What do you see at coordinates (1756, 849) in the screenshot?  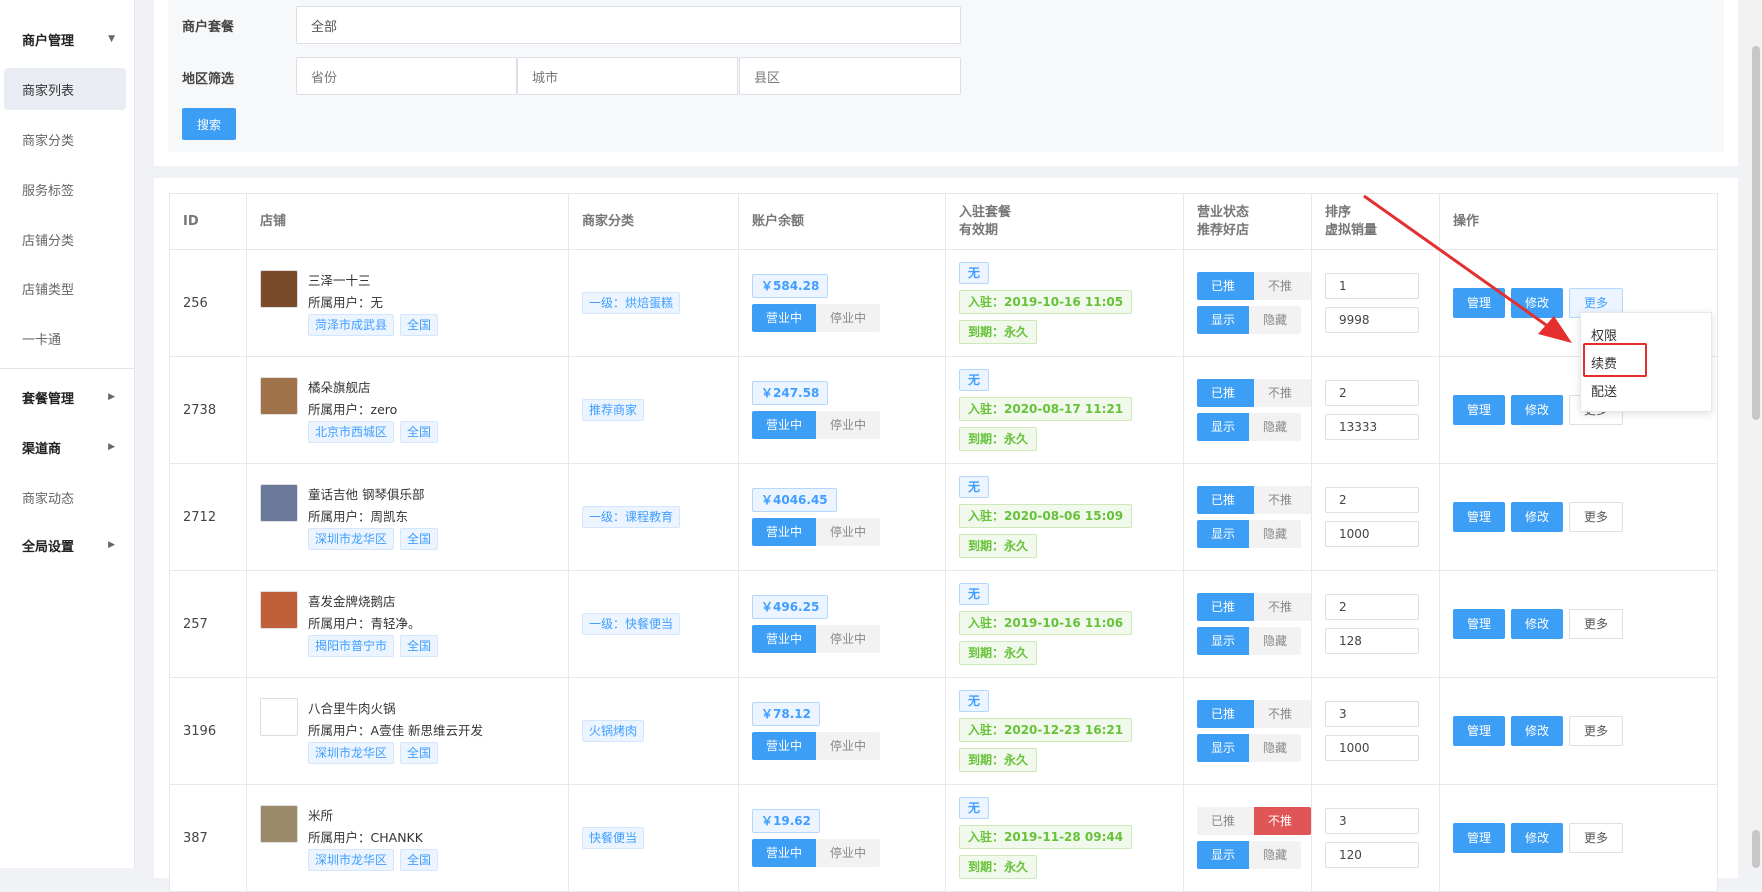 I see `scrollbar-thumb-bottom` at bounding box center [1756, 849].